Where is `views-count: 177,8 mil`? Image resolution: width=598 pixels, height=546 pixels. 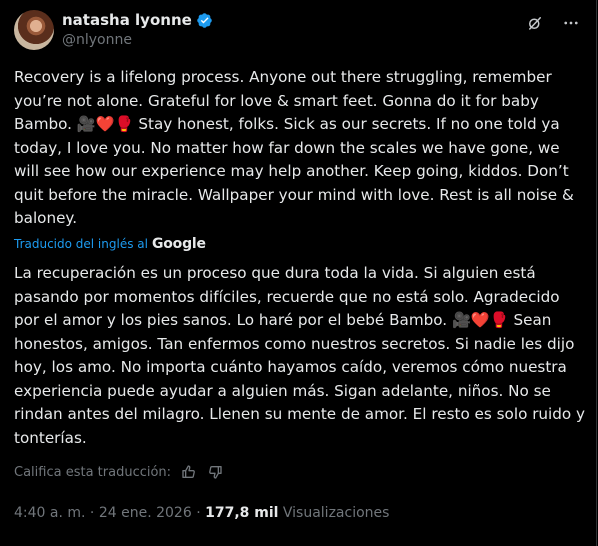 views-count: 177,8 mil is located at coordinates (242, 513).